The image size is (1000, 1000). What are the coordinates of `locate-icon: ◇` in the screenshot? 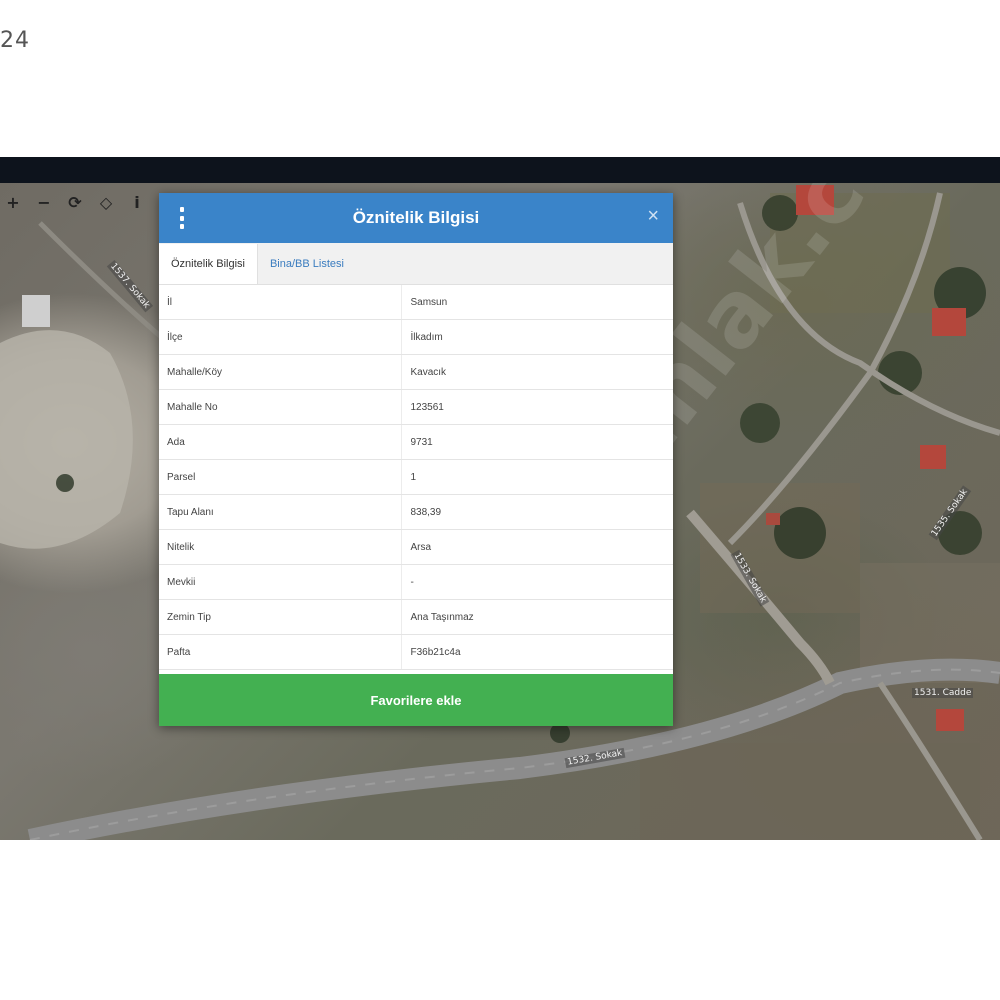 It's located at (106, 202).